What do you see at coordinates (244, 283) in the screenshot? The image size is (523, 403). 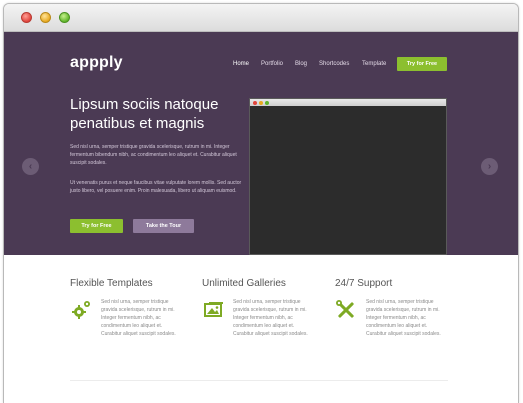 I see `feature-title-galleries: Unlimited Galleries` at bounding box center [244, 283].